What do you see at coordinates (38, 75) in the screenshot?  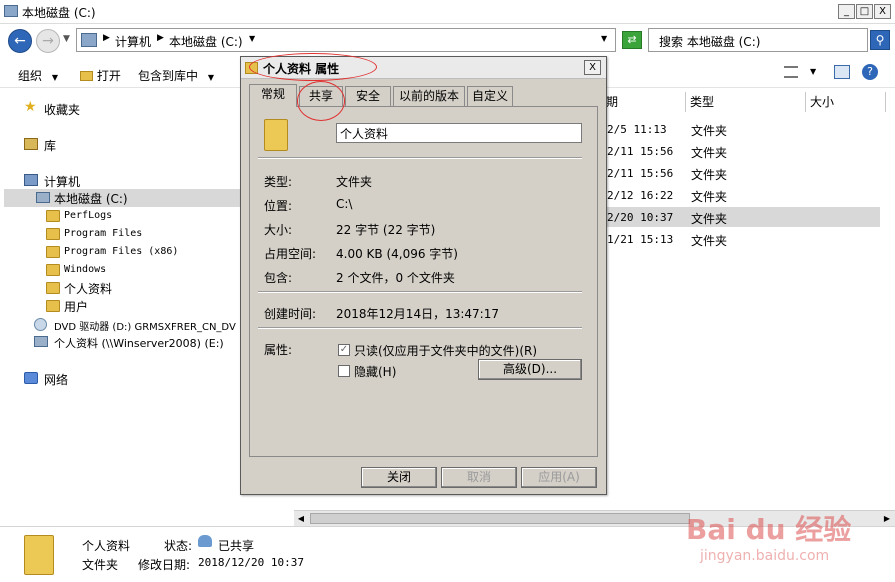 I see `organize-button: 组织 ▼` at bounding box center [38, 75].